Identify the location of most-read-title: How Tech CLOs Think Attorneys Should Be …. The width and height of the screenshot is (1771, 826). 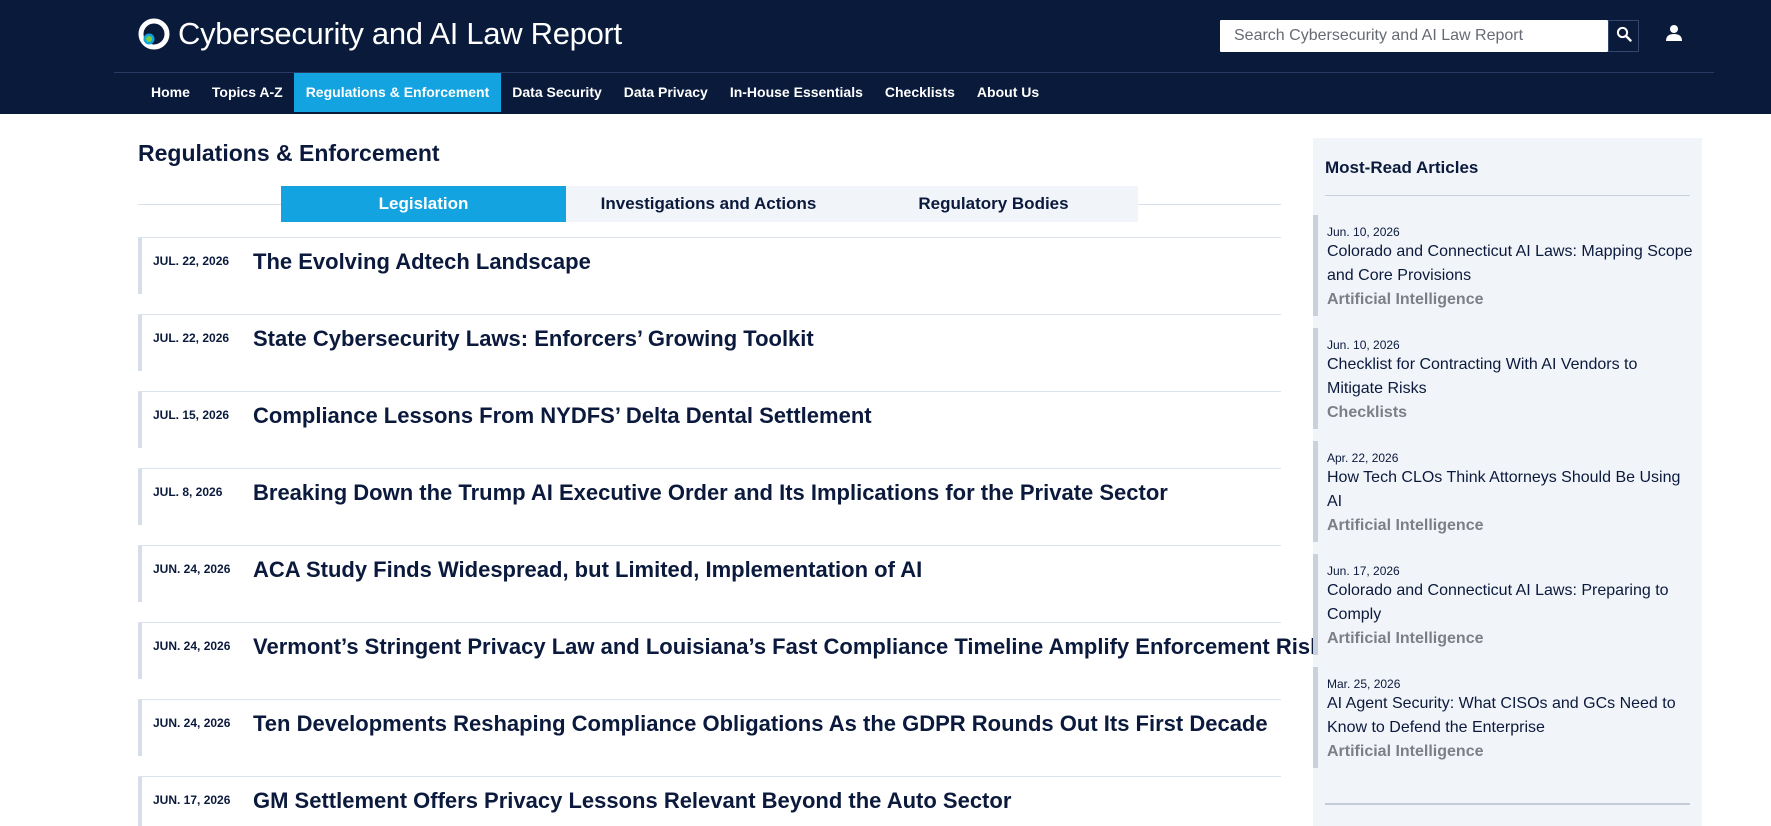
(1510, 490).